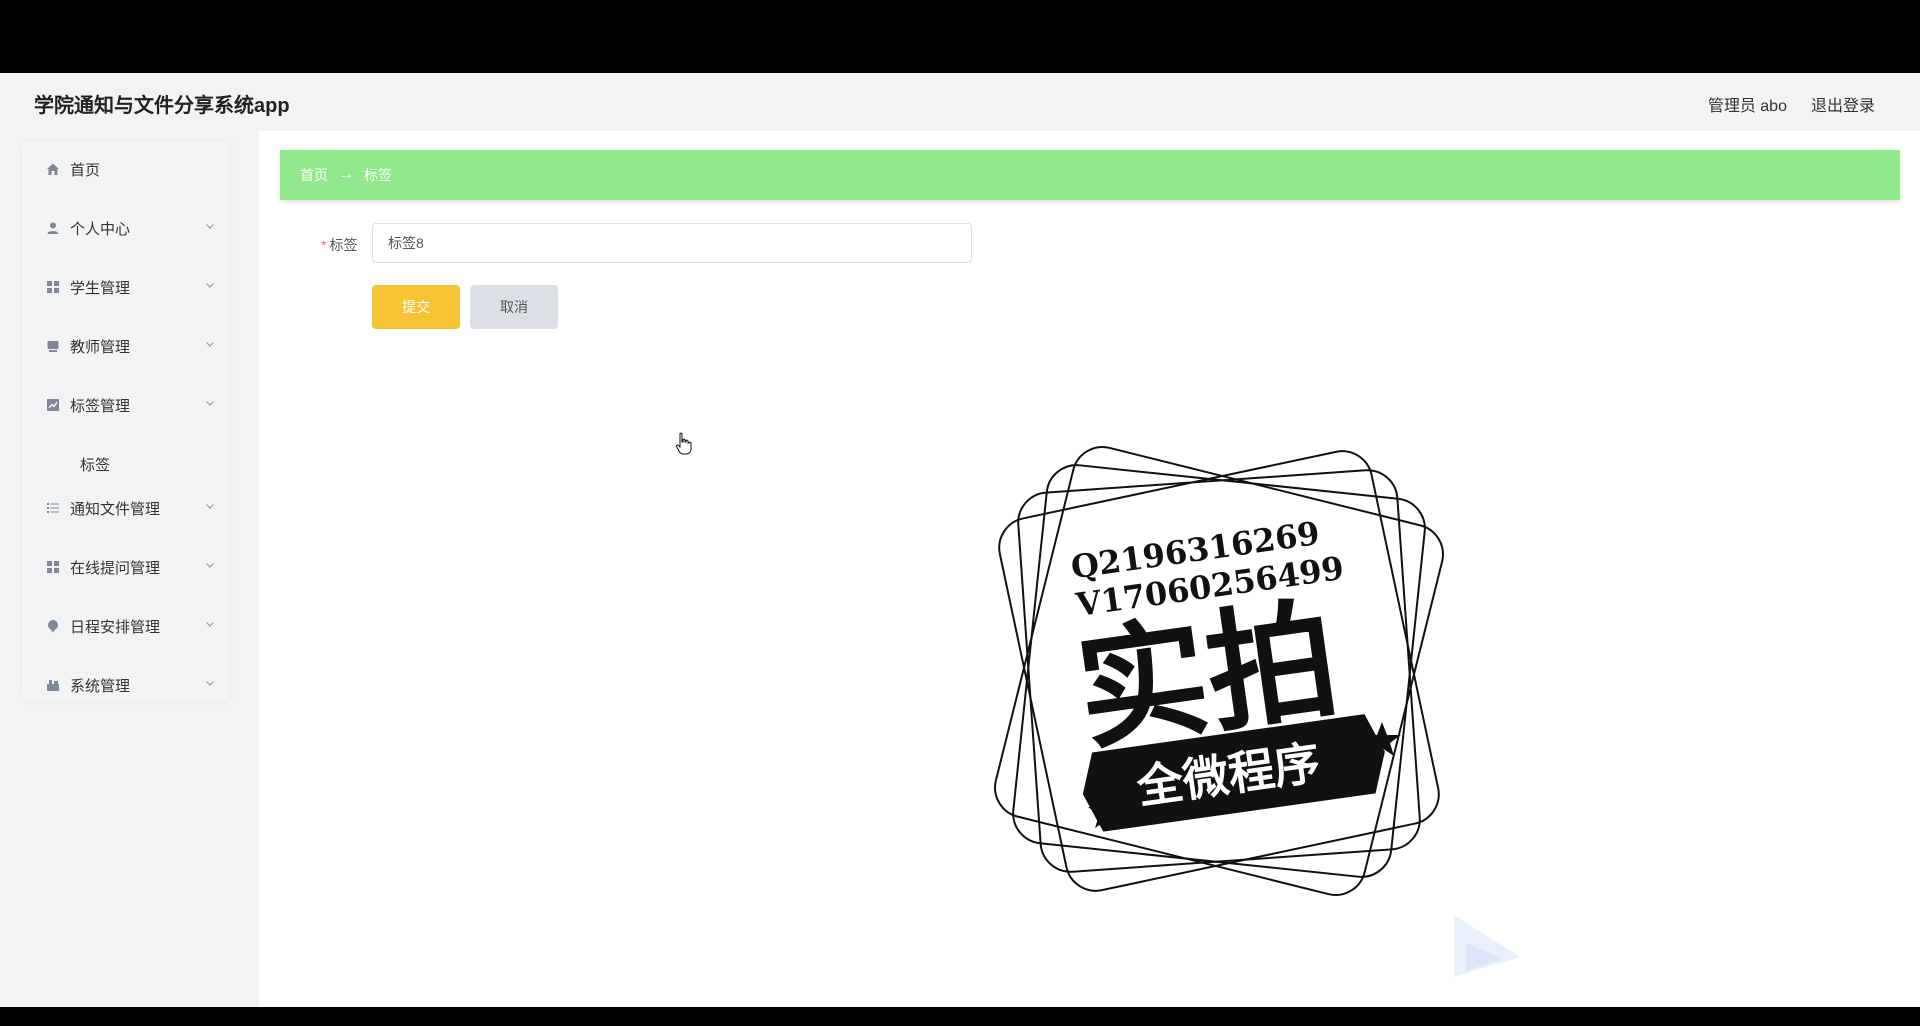  Describe the element at coordinates (416, 307) in the screenshot. I see `submit-button: 提交` at that location.